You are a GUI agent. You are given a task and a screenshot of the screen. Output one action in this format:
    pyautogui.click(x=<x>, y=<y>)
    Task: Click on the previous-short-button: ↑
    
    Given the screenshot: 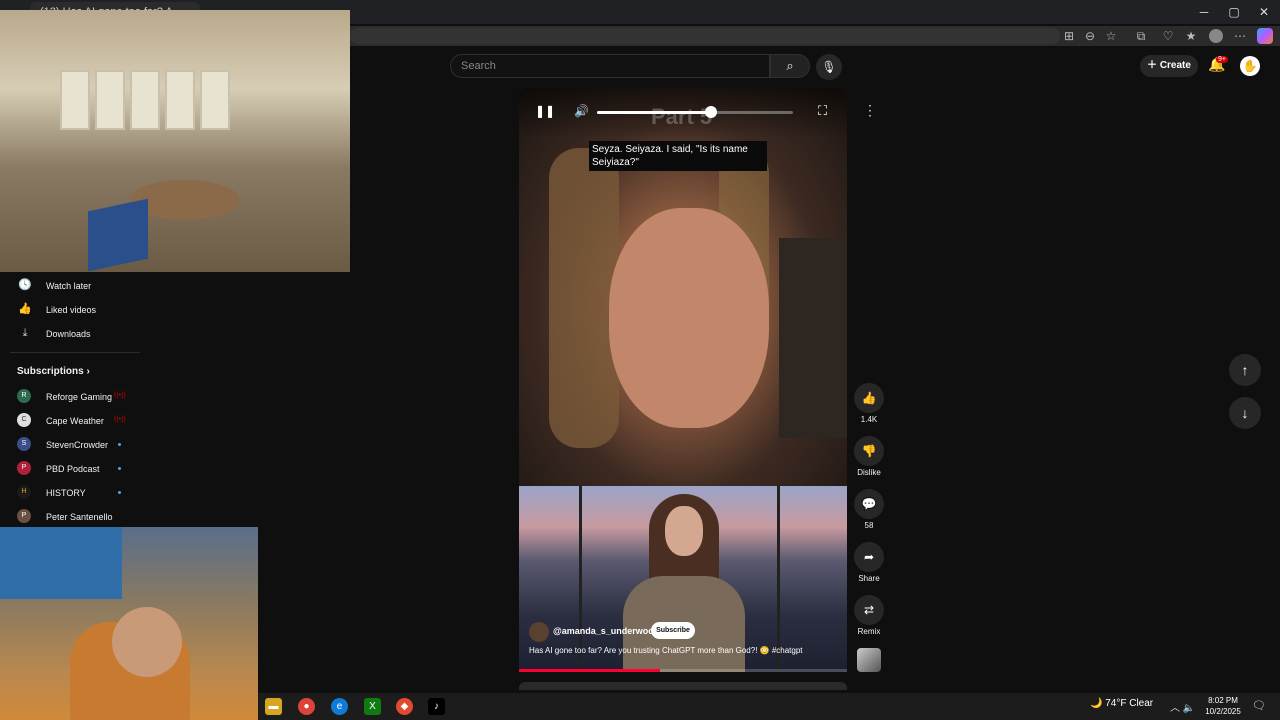 What is the action you would take?
    pyautogui.click(x=1245, y=370)
    